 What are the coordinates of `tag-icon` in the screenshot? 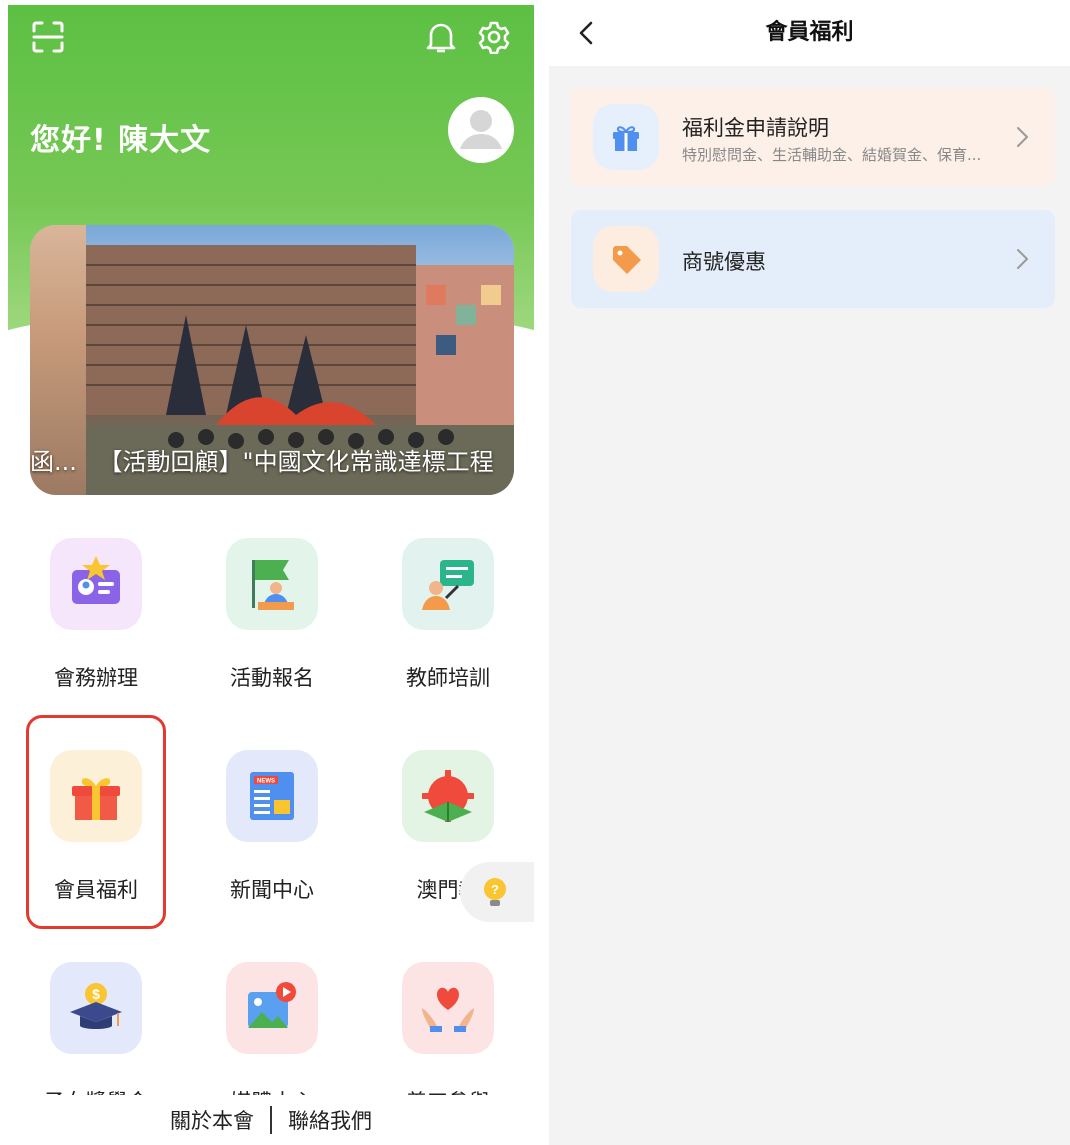 It's located at (626, 259).